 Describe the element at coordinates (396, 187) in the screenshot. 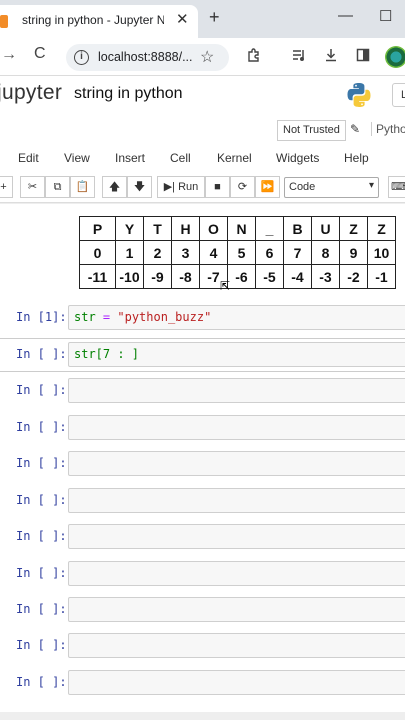

I see `command-palette-icon: ⌨` at that location.